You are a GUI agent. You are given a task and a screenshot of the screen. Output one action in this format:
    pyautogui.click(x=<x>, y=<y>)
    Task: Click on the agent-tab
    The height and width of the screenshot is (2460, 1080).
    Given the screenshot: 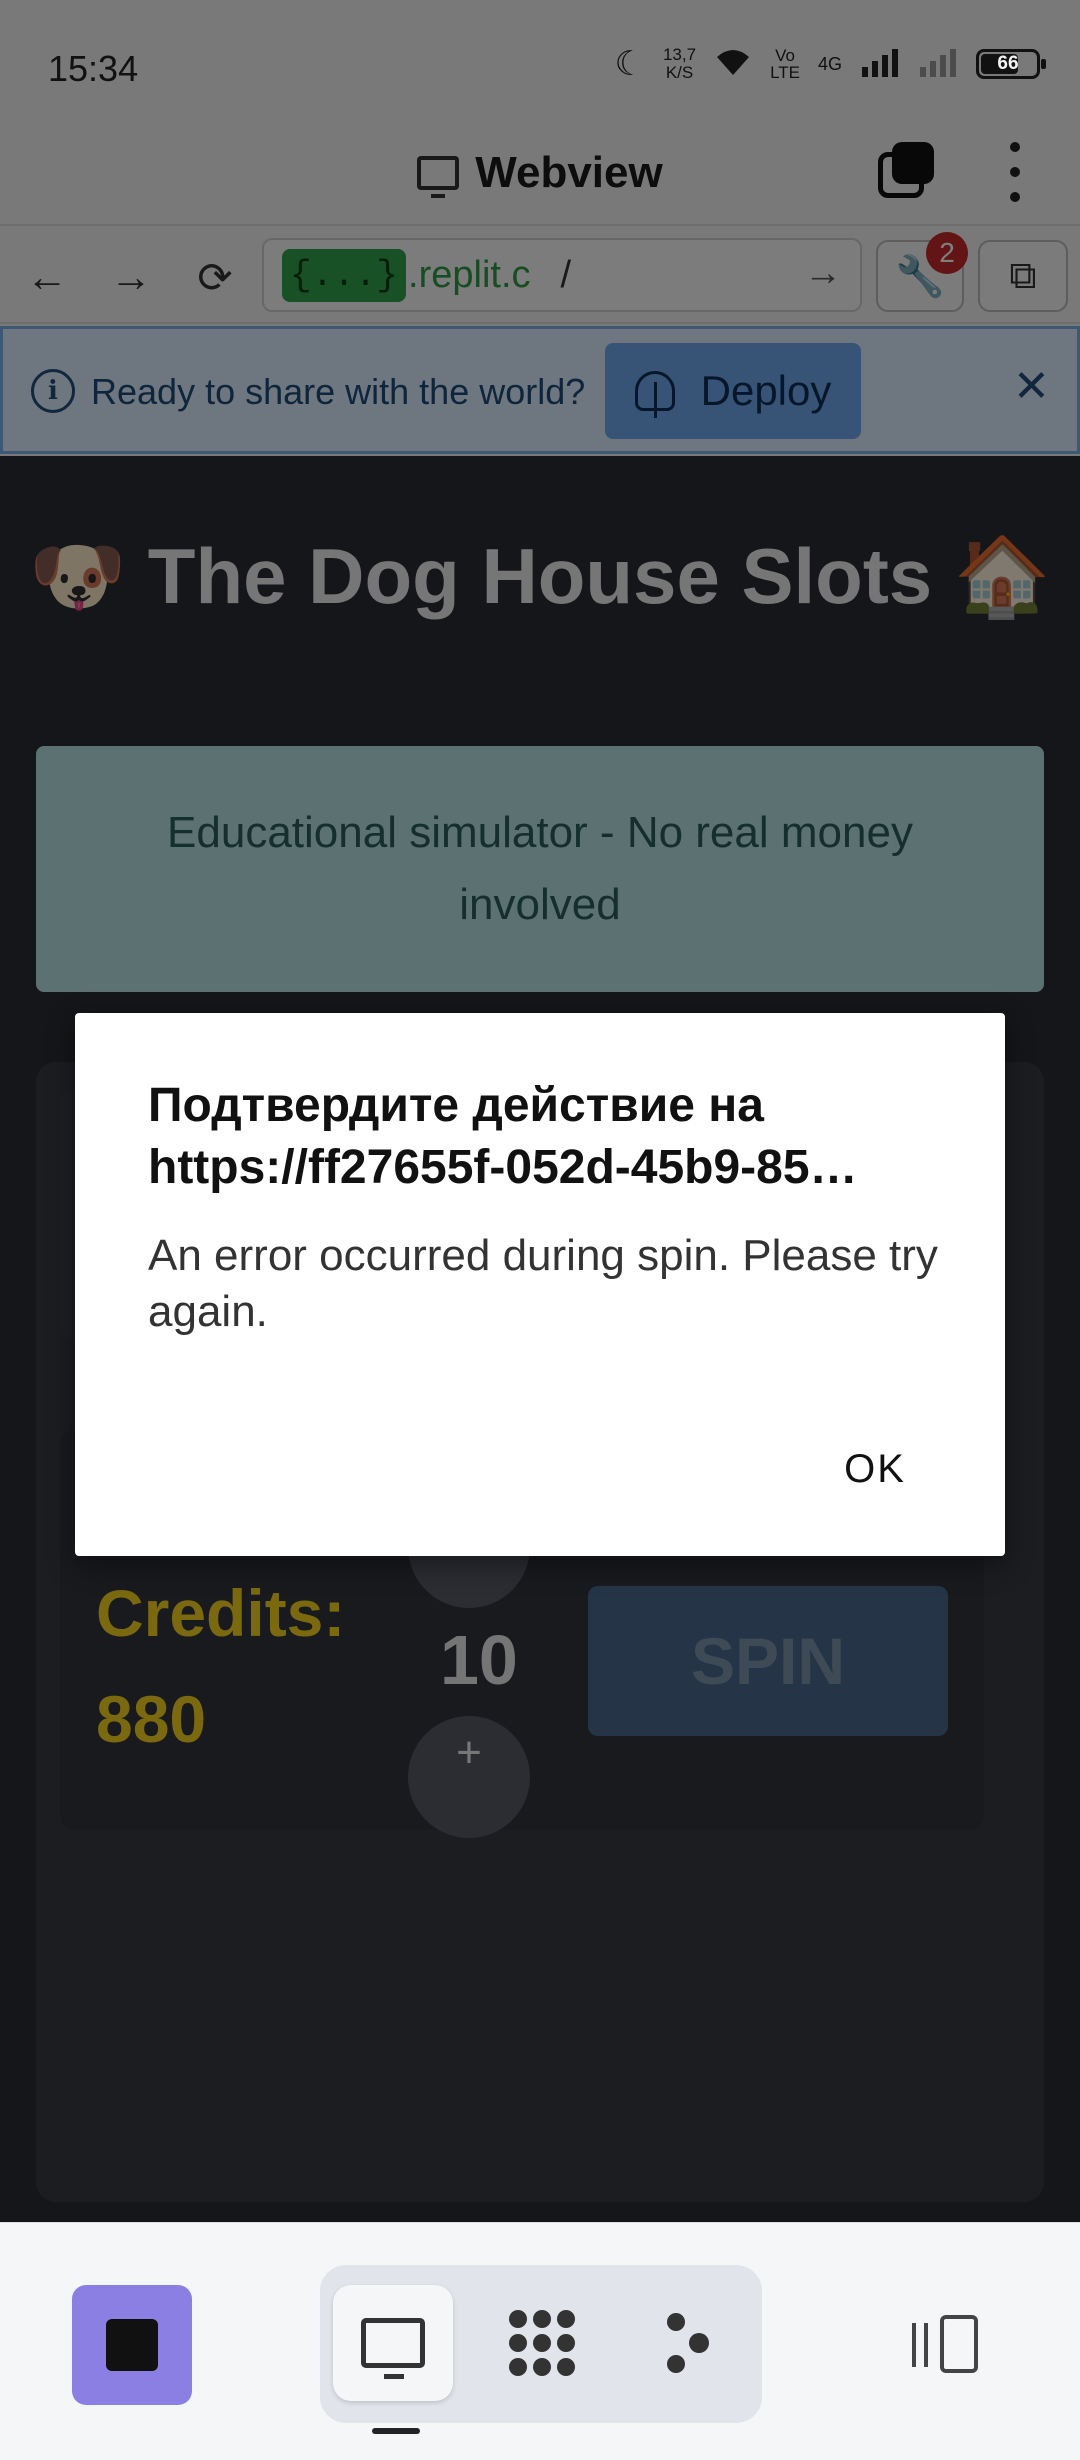 What is the action you would take?
    pyautogui.click(x=690, y=2343)
    